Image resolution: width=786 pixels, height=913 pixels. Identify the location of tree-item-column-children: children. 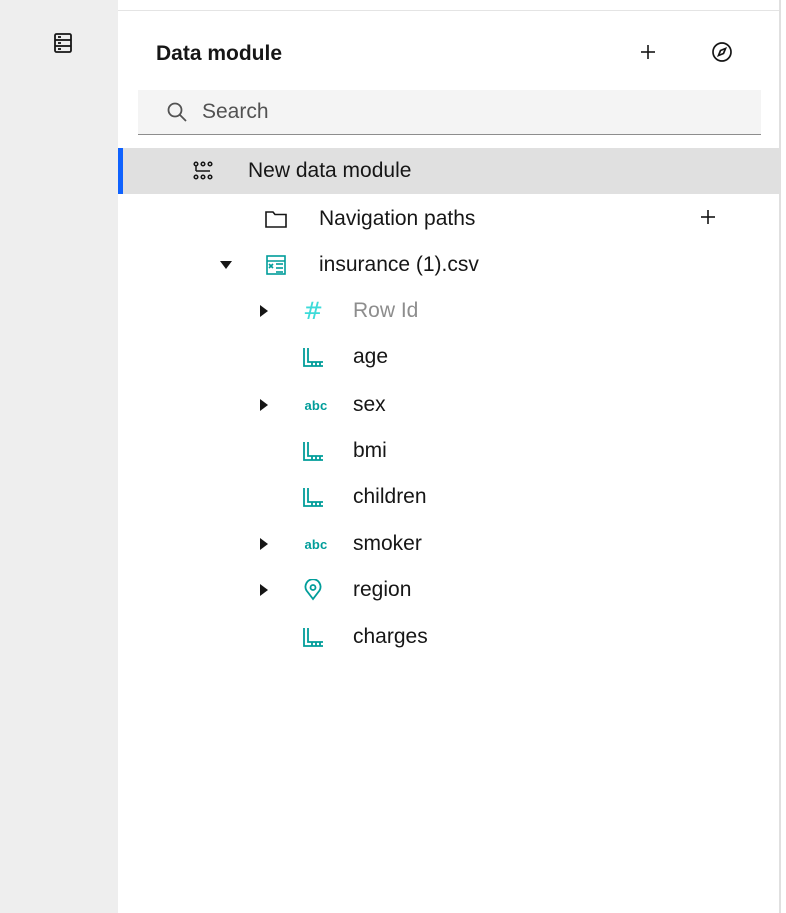
(448, 497).